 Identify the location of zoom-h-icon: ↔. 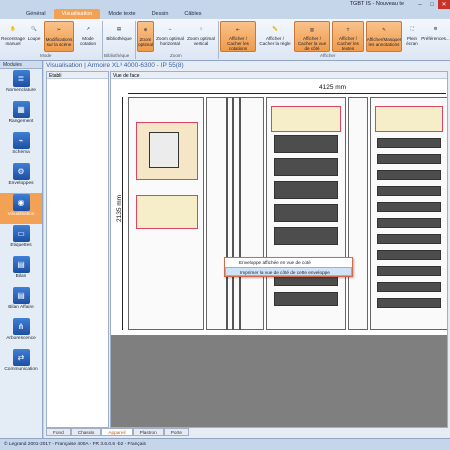
(170, 28).